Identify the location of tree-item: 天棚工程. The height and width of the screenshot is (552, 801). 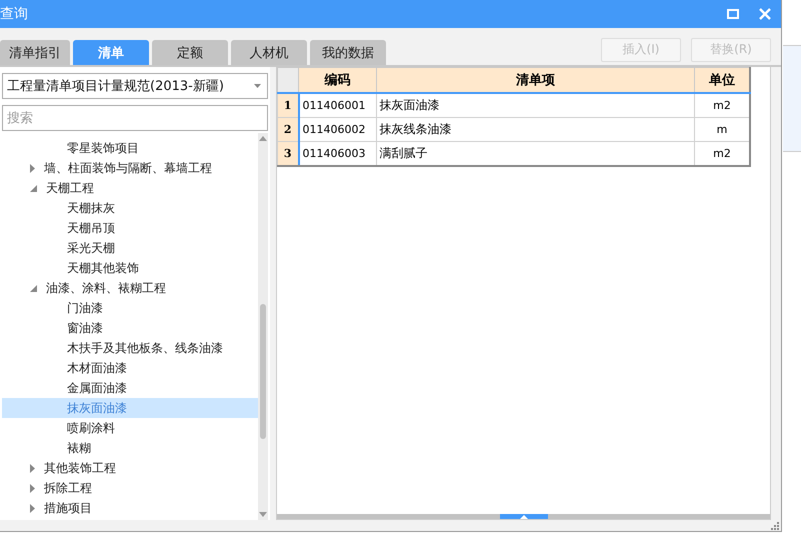
(70, 188).